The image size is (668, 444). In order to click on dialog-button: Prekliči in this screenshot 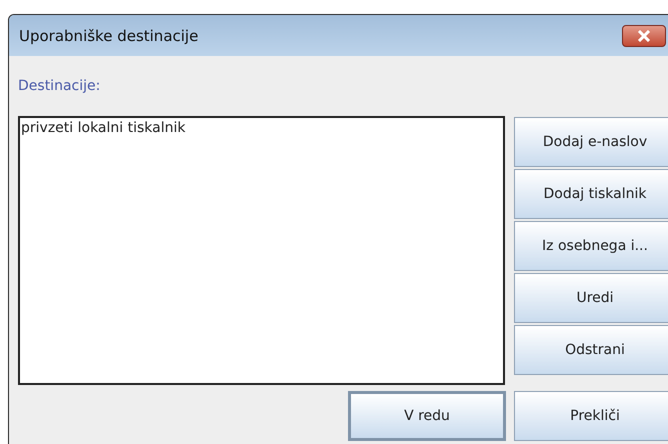, I will do `click(591, 416)`.